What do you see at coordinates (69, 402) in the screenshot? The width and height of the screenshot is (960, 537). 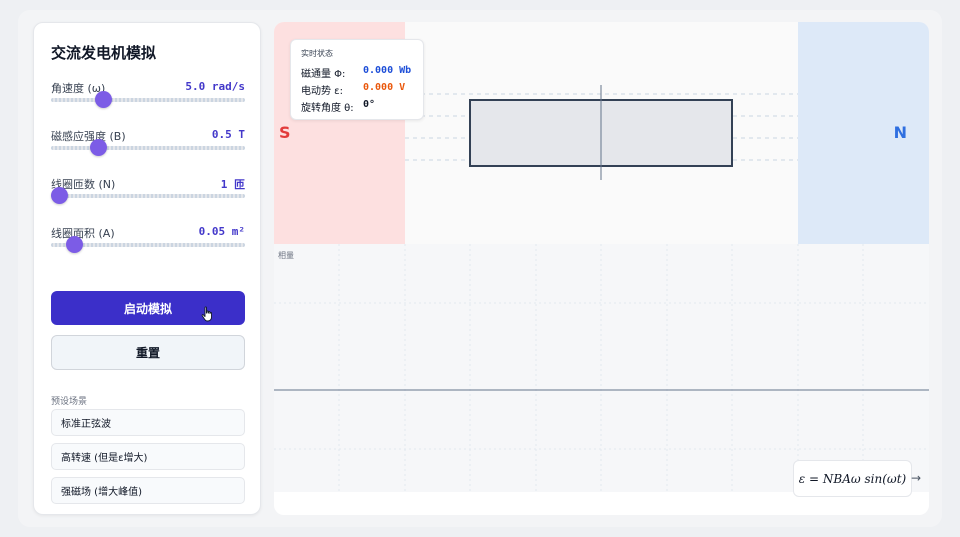 I see `presets-title: 预设场景` at bounding box center [69, 402].